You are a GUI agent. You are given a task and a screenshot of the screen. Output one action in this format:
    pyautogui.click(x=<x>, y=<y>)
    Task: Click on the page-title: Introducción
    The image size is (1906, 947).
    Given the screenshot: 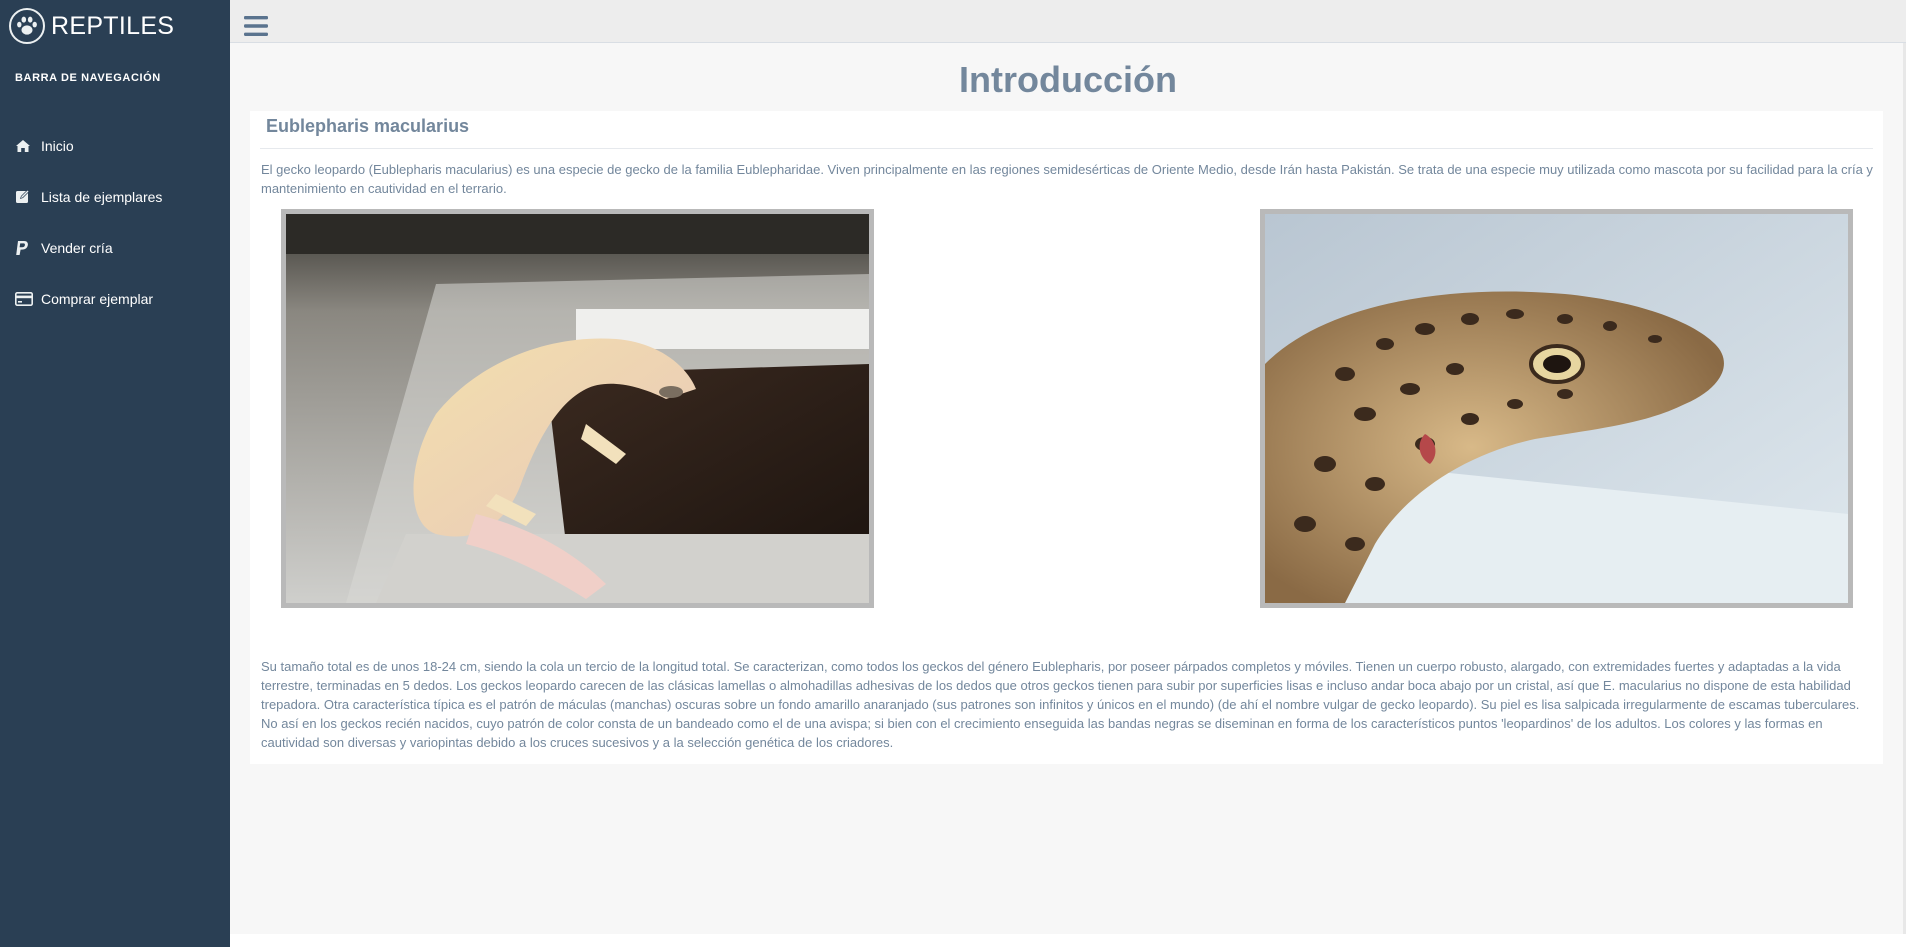 What is the action you would take?
    pyautogui.click(x=1068, y=79)
    